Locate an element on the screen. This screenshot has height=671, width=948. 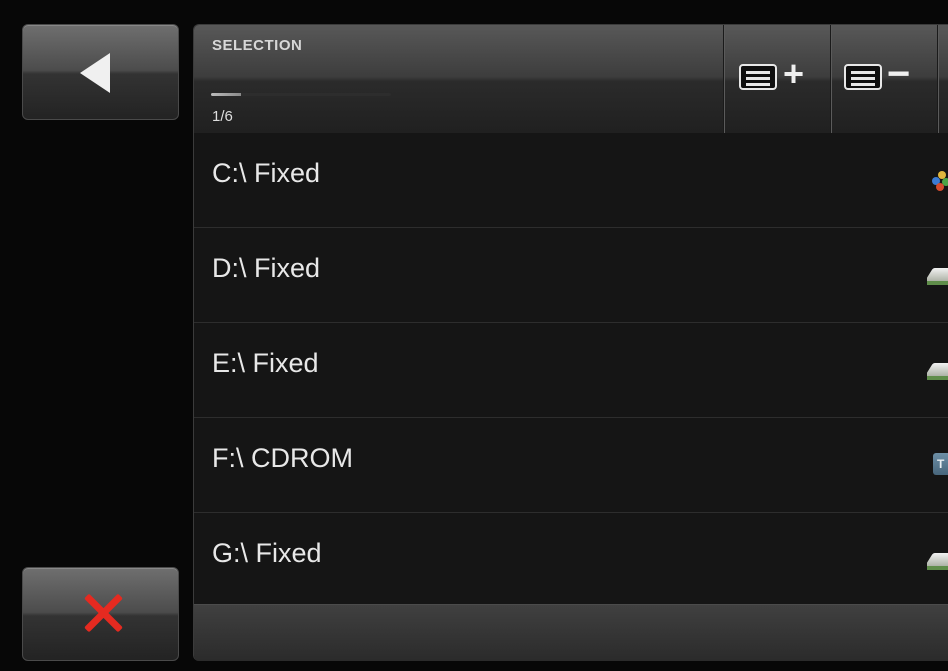
remove-from-selection-button: − is located at coordinates (884, 79).